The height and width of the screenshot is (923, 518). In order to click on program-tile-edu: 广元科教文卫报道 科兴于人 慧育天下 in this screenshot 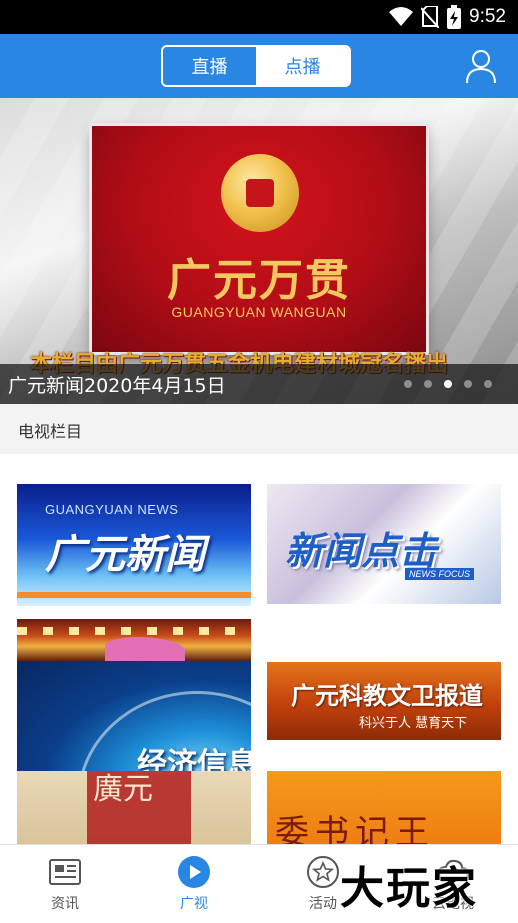, I will do `click(384, 701)`.